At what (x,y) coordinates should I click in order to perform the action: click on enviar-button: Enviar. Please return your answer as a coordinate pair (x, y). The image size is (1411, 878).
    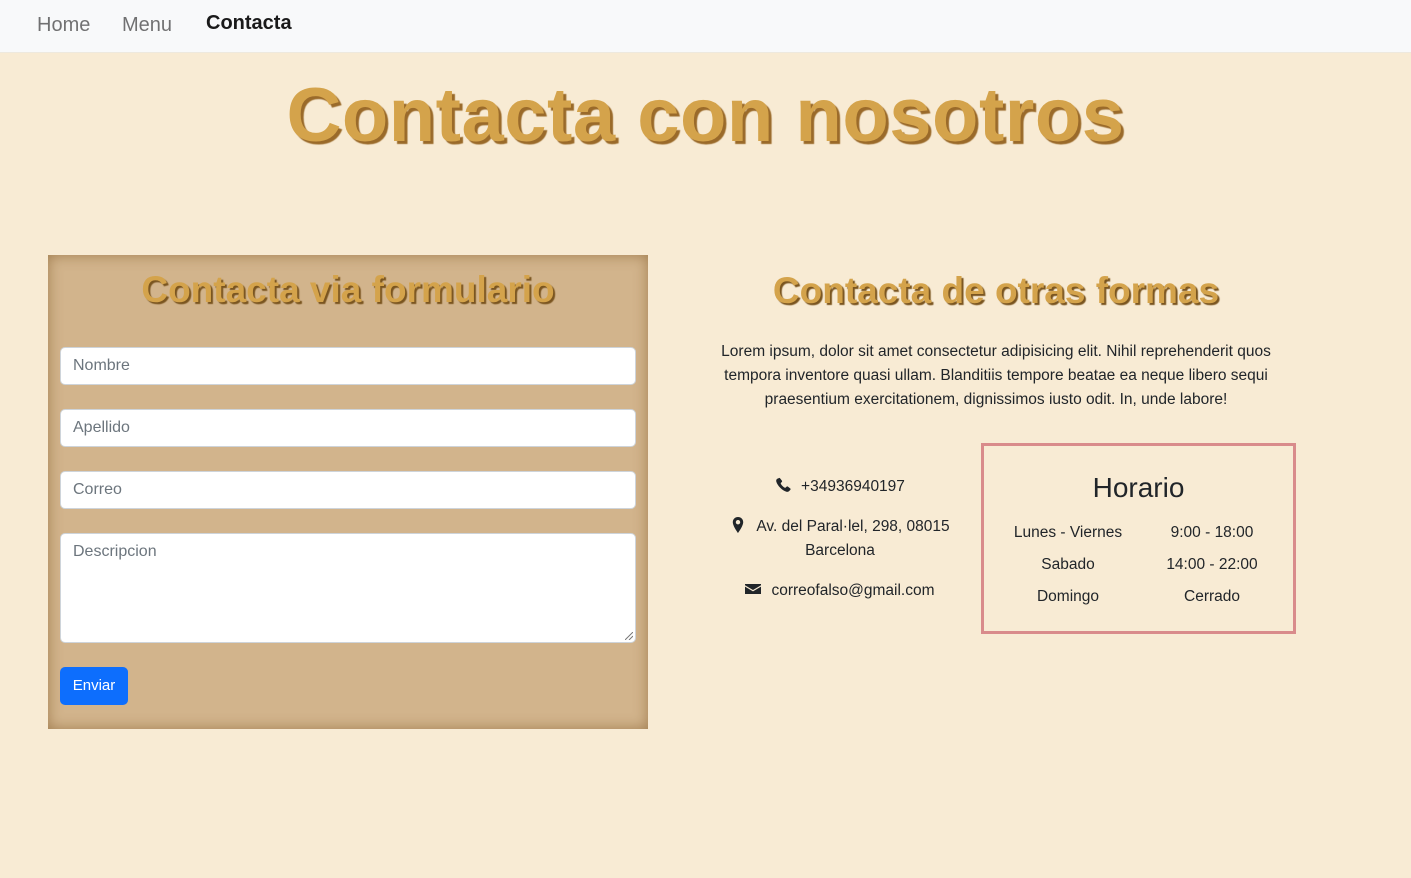
    Looking at the image, I should click on (94, 686).